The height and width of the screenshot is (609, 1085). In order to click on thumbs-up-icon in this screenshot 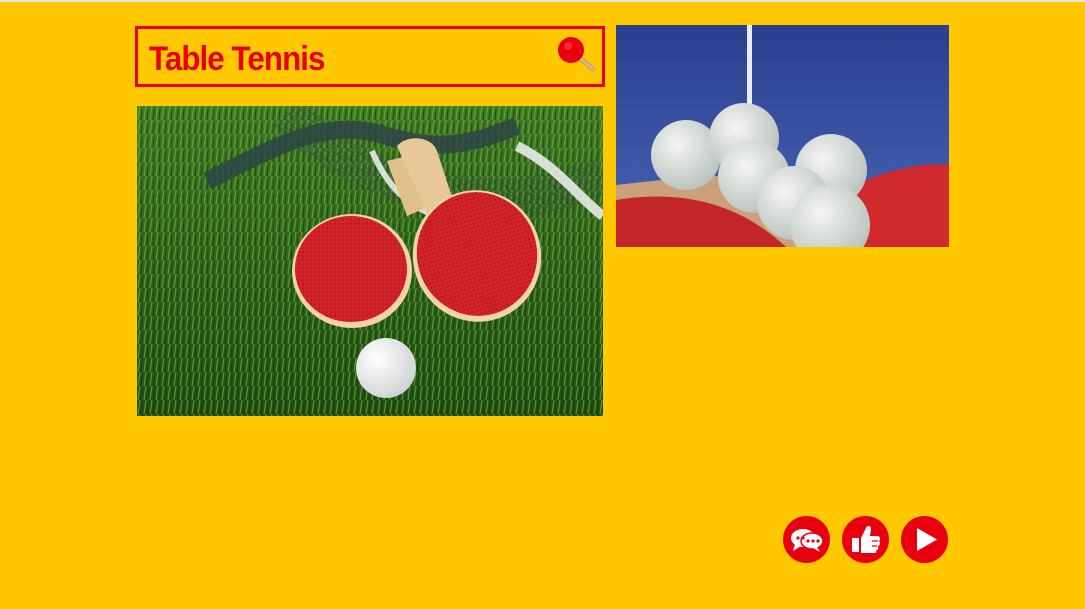, I will do `click(866, 539)`.